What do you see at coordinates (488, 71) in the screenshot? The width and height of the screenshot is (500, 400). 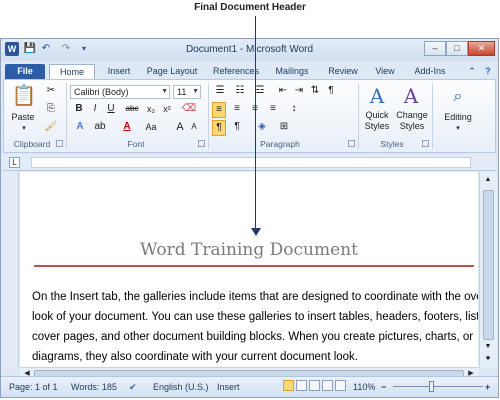 I see `help-icon: ?` at bounding box center [488, 71].